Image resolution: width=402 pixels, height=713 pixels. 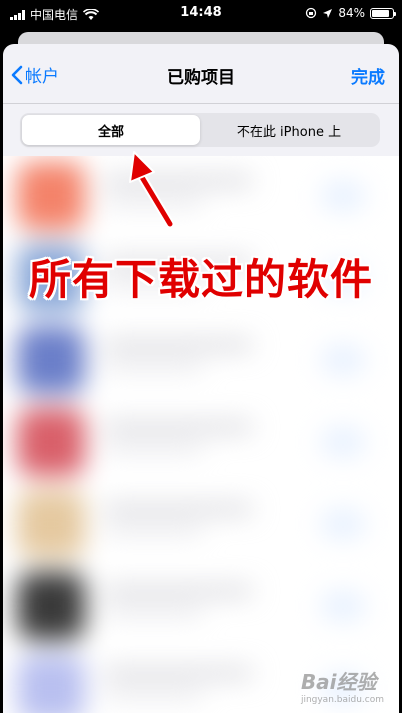 What do you see at coordinates (368, 75) in the screenshot?
I see `done-button: 完成` at bounding box center [368, 75].